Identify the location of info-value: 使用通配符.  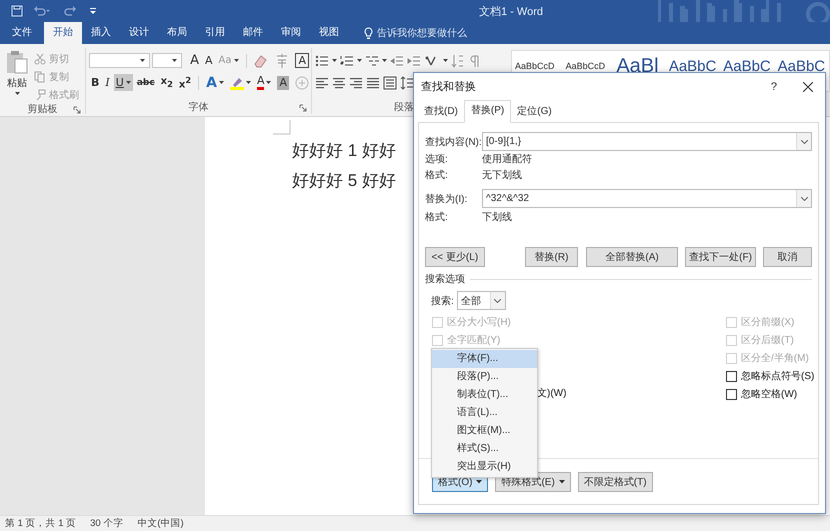
(507, 159).